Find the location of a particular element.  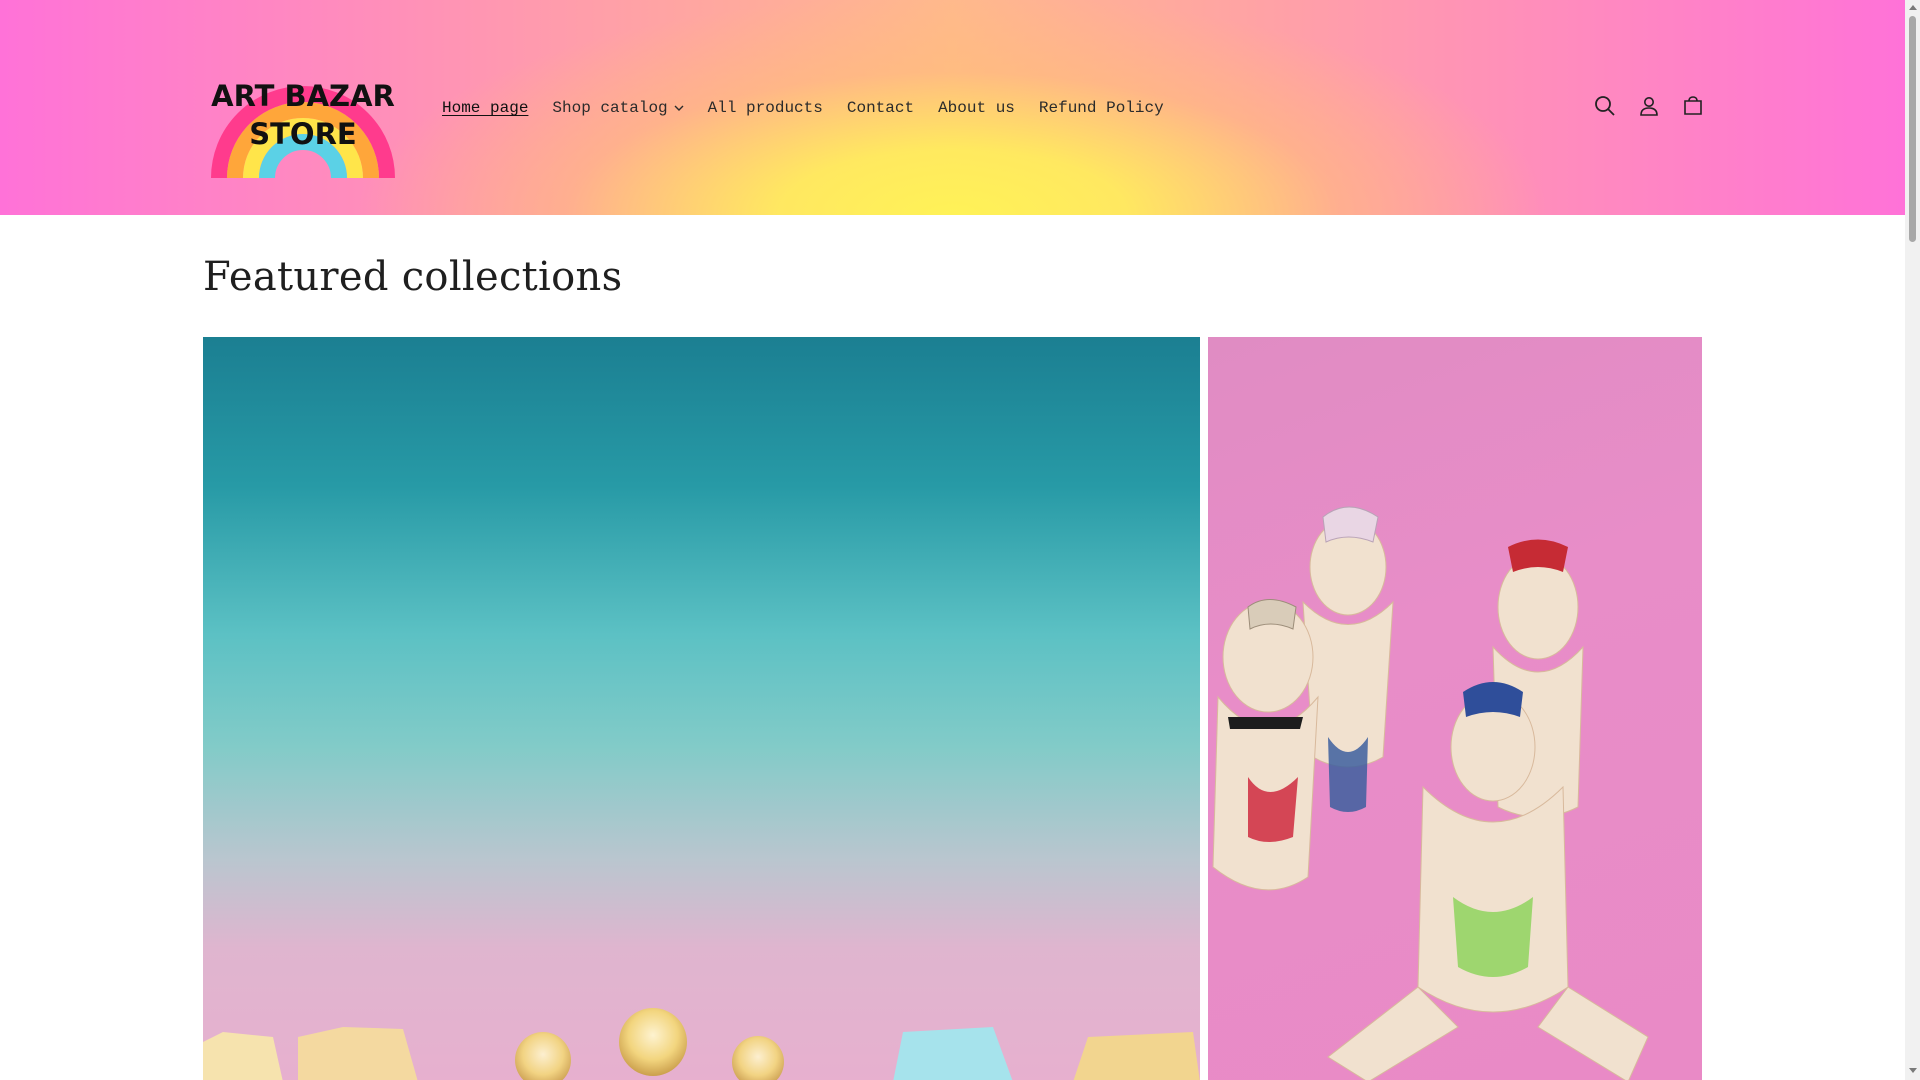

collection-image-lamps is located at coordinates (701, 1044).